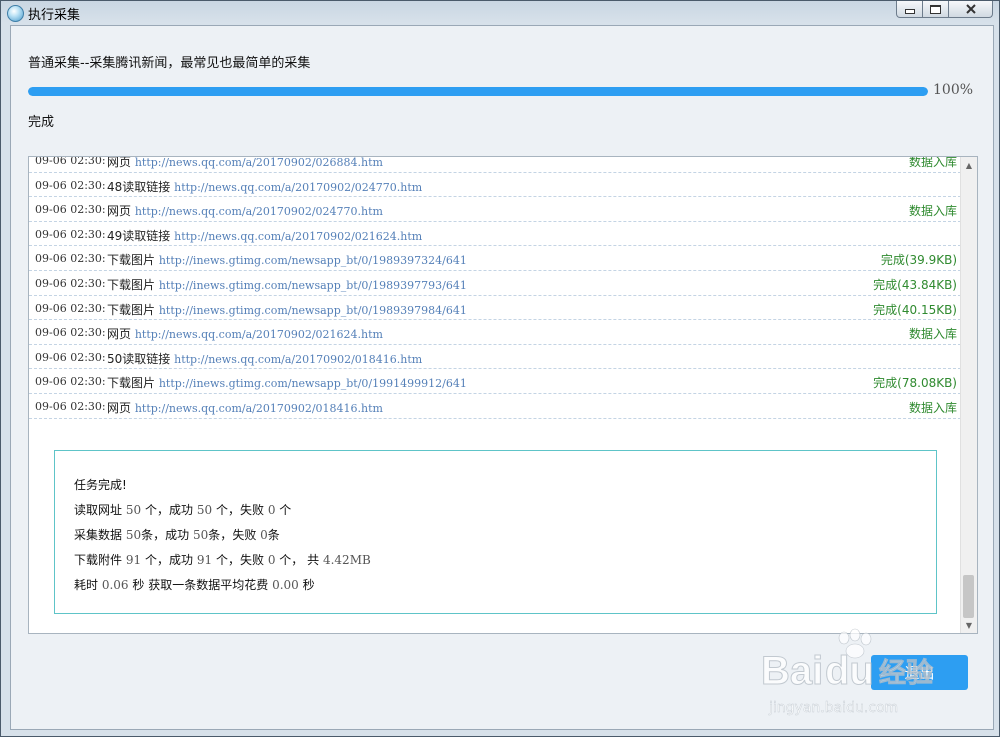 Image resolution: width=1000 pixels, height=737 pixels. I want to click on urls-unit-2: 个, so click(221, 510).